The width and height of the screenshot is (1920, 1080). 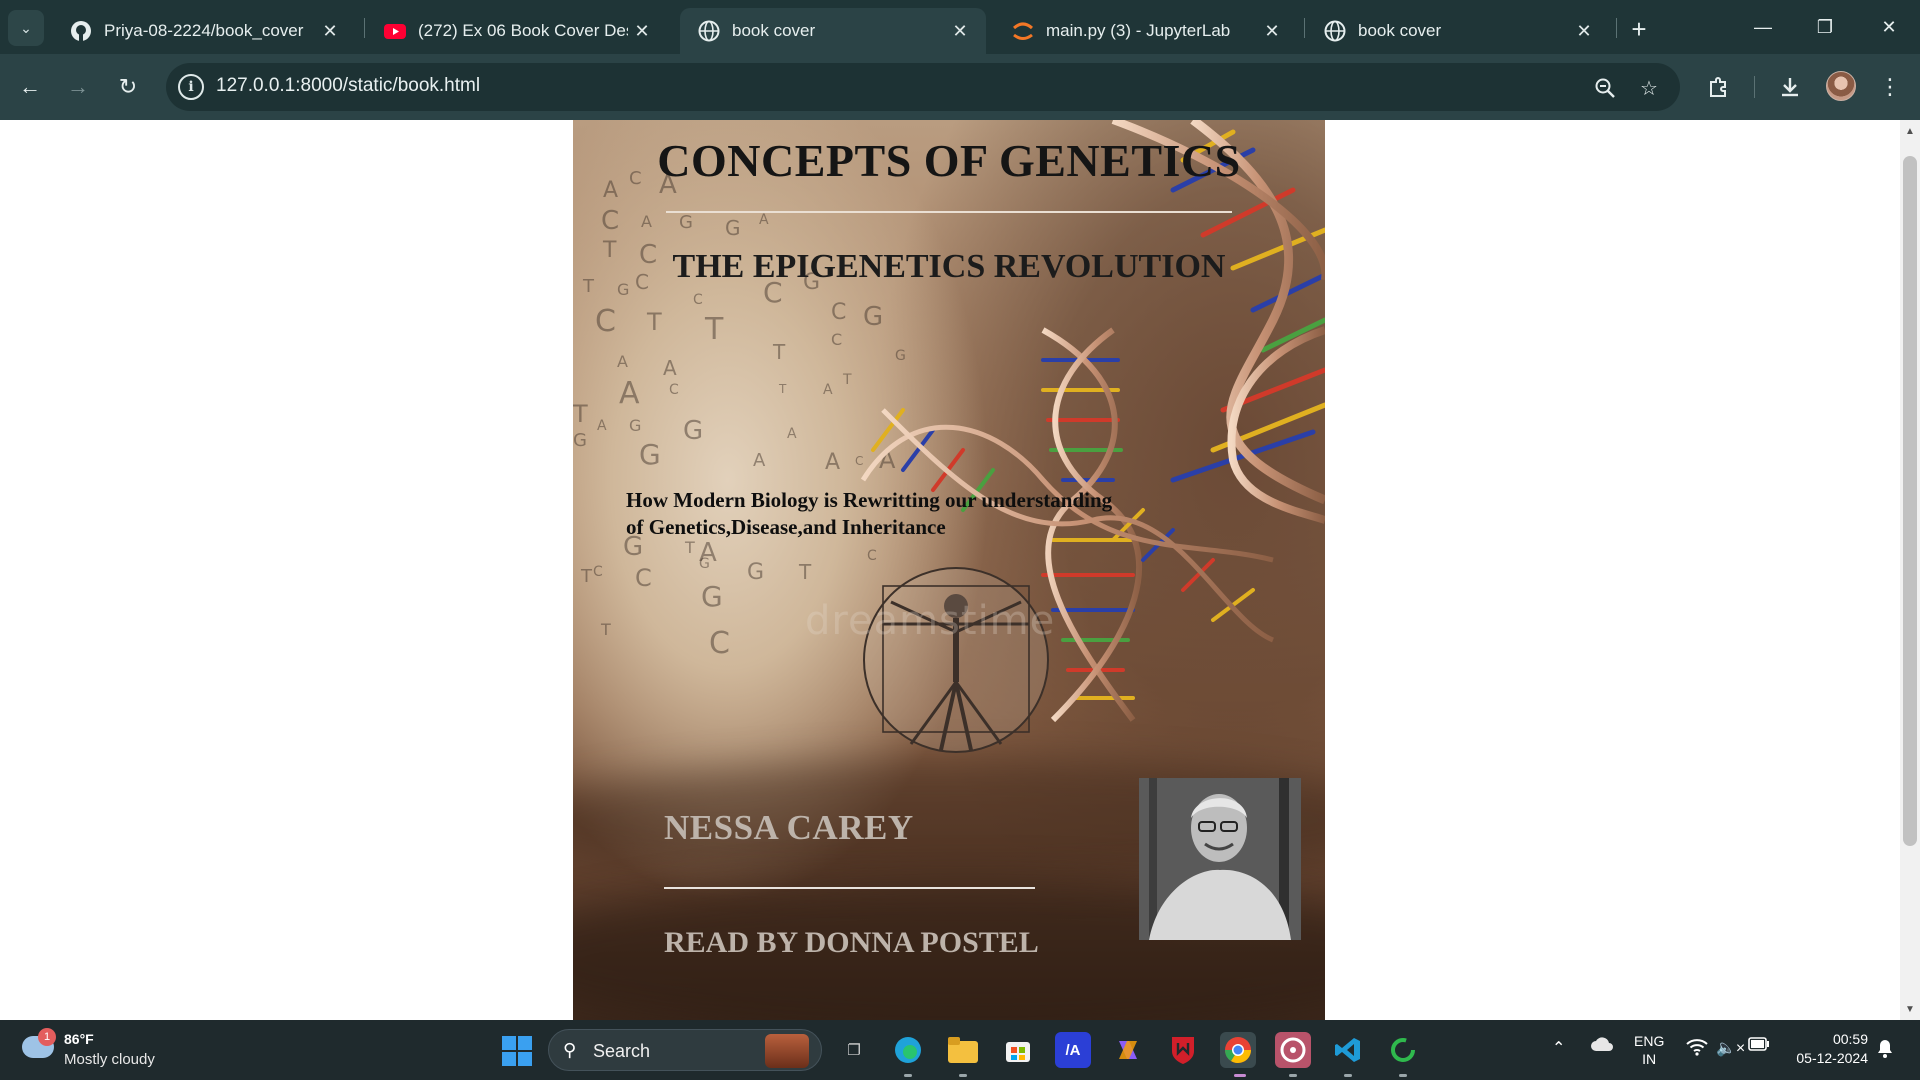 What do you see at coordinates (1910, 501) in the screenshot?
I see `scrollbar-thumb` at bounding box center [1910, 501].